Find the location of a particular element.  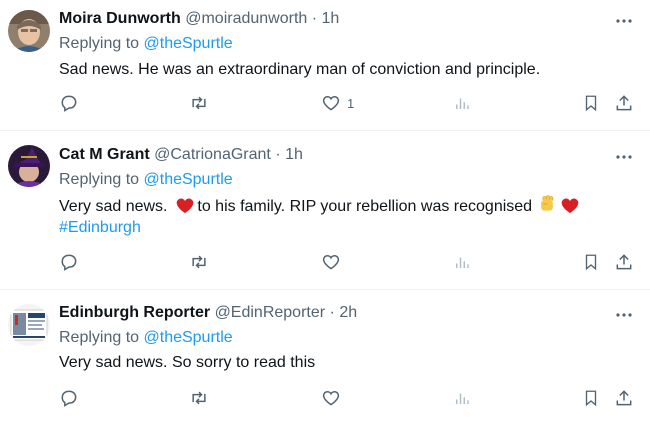

display-name: Edinburgh Reporter is located at coordinates (134, 312).